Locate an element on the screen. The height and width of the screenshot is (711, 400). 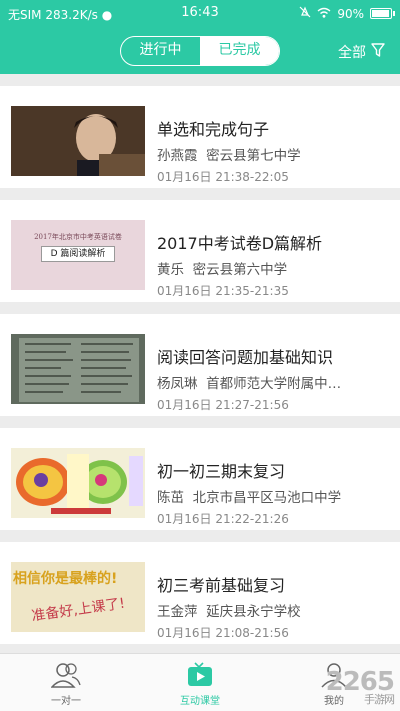
thumb-header-text: 2017年北京市中考英语试卷 is located at coordinates (78, 237).